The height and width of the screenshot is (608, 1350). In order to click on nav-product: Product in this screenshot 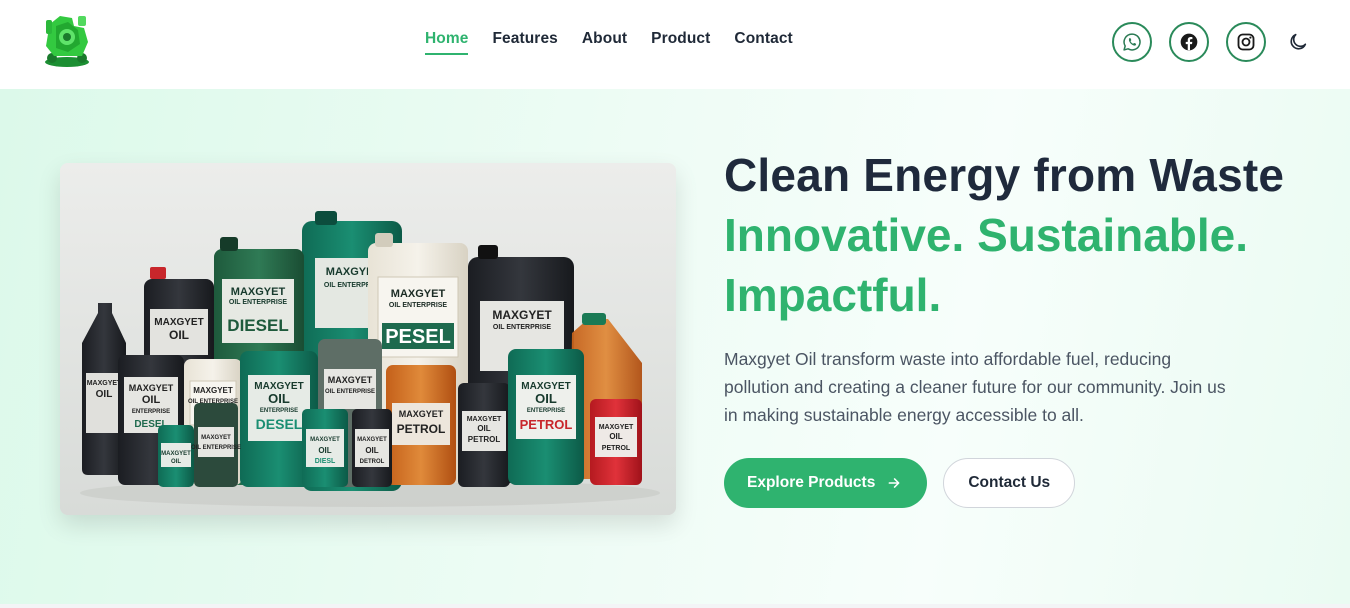, I will do `click(680, 42)`.